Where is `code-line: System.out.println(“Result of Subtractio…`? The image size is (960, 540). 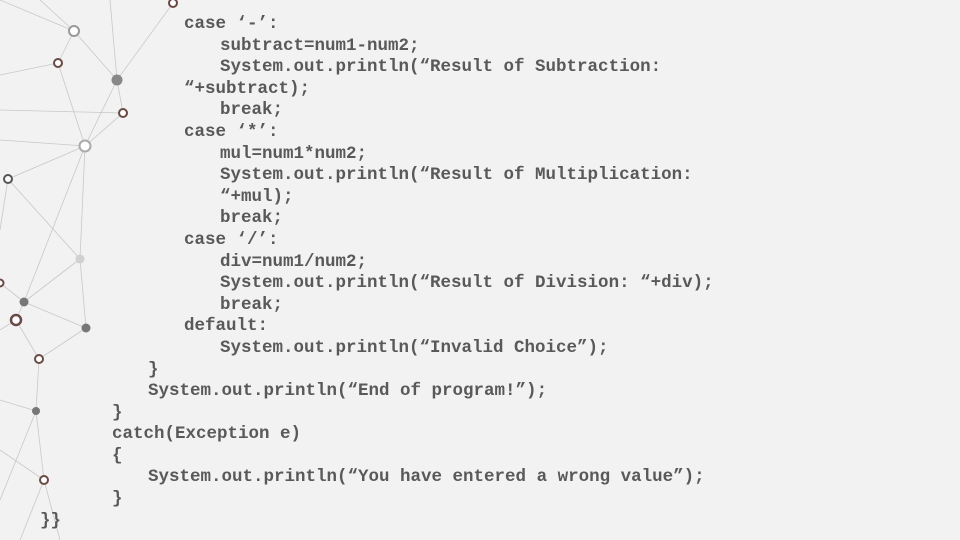 code-line: System.out.println(“Result of Subtractio… is located at coordinates (441, 67).